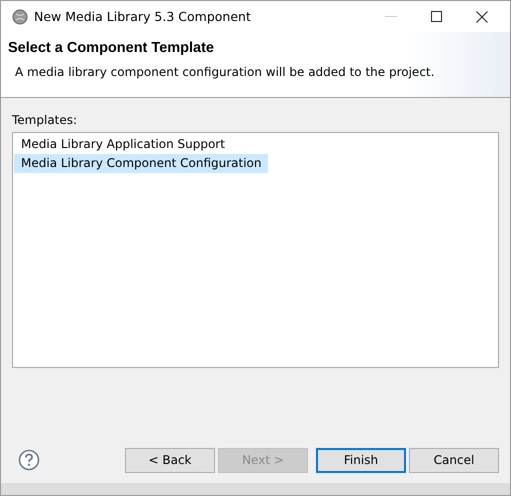  I want to click on page-description: A media library component configuration will be added to the project., so click(225, 72).